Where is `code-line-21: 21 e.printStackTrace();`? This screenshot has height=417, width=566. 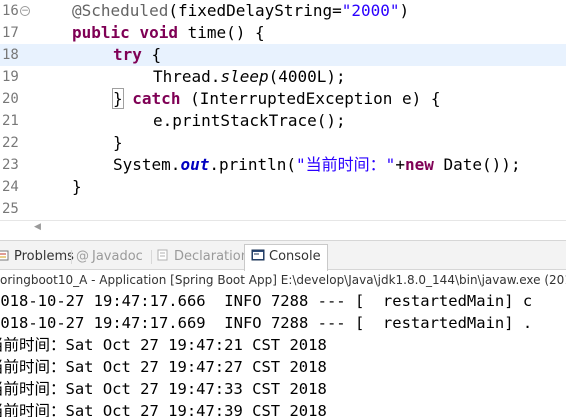
code-line-21: 21 e.printStackTrace(); is located at coordinates (283, 121).